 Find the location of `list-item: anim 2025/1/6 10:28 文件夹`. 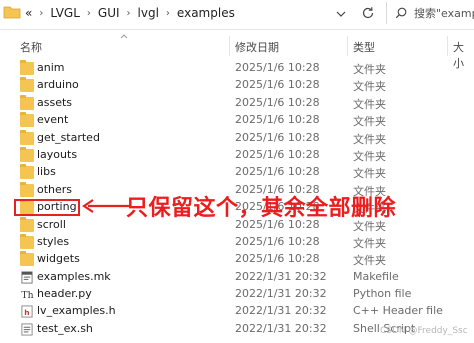

list-item: anim 2025/1/6 10:28 文件夹 is located at coordinates (237, 68).